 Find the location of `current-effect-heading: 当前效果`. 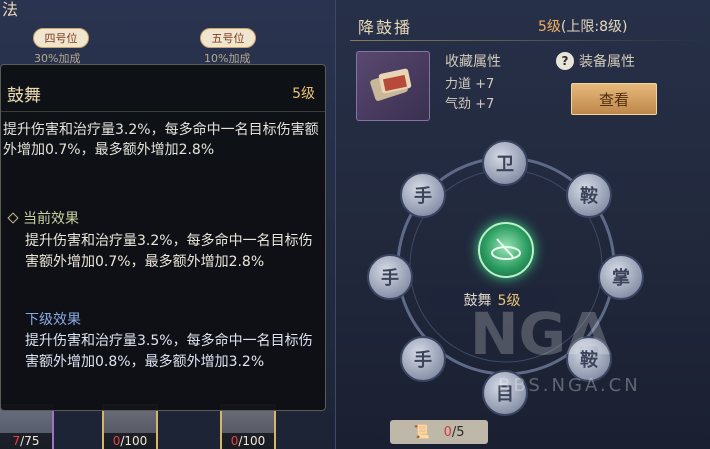

current-effect-heading: 当前效果 is located at coordinates (43, 218).